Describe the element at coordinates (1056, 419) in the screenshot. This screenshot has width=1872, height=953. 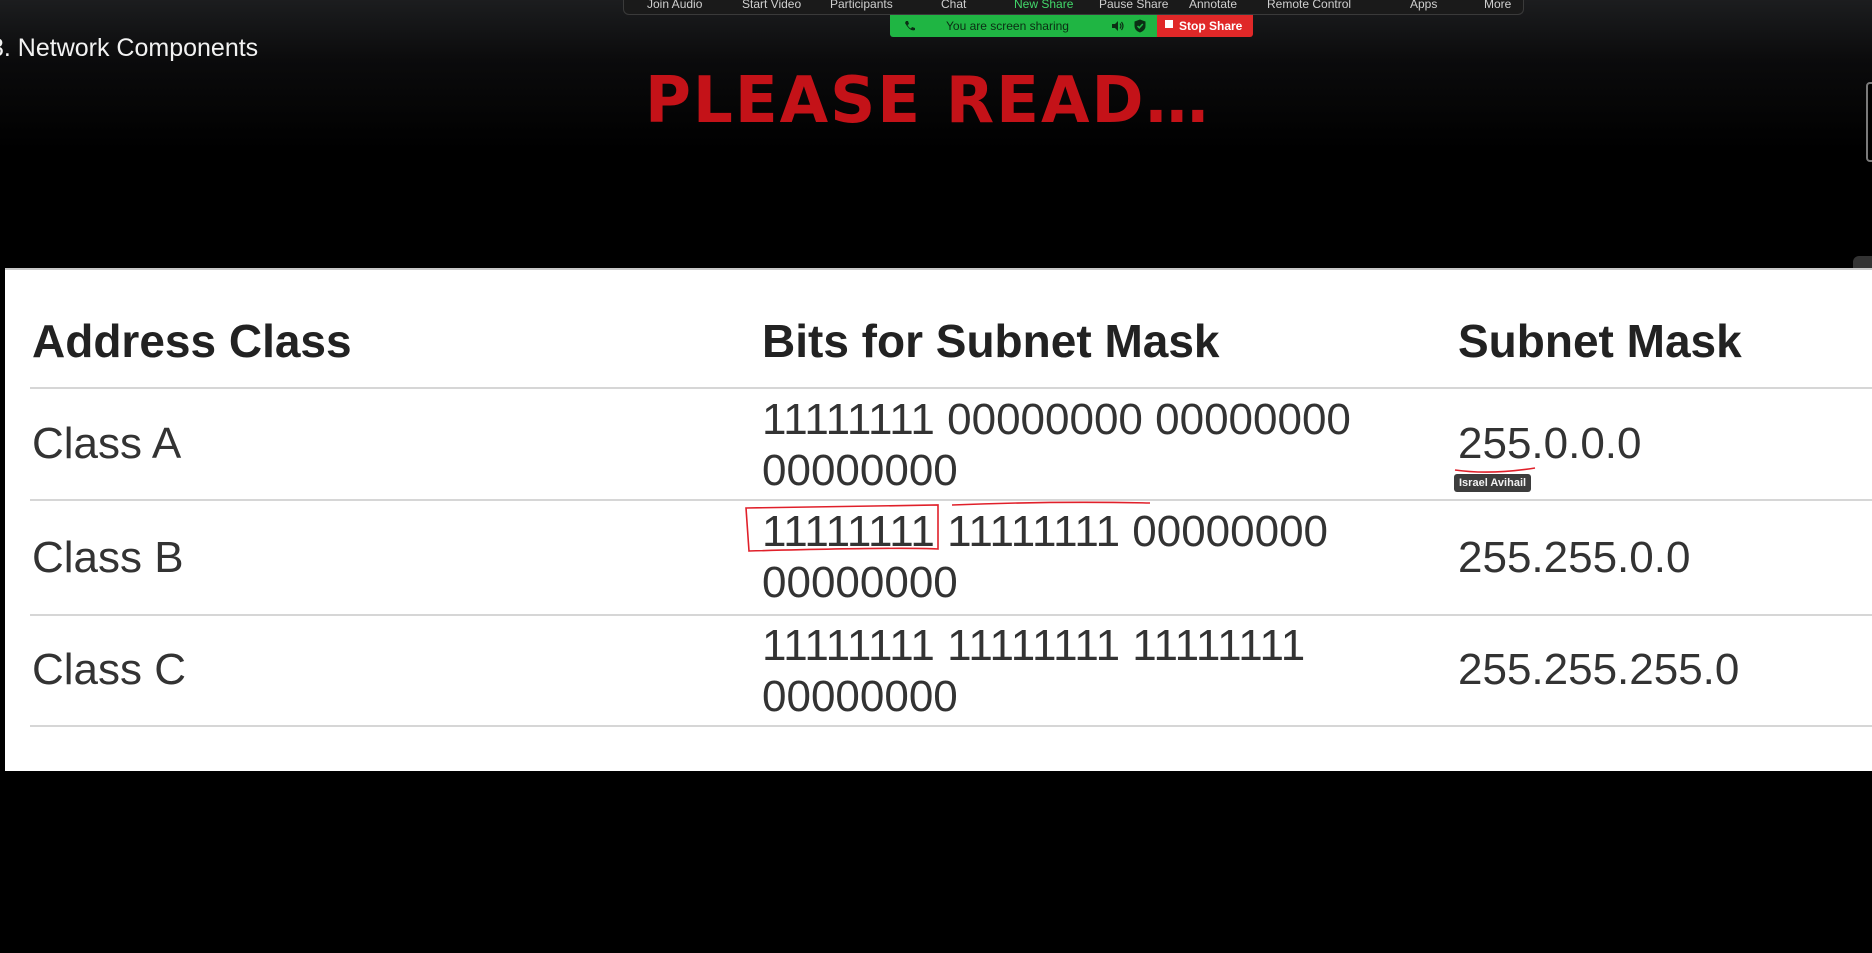
I see `row-a-bits-line1: 11111111 00000000 00000000` at that location.